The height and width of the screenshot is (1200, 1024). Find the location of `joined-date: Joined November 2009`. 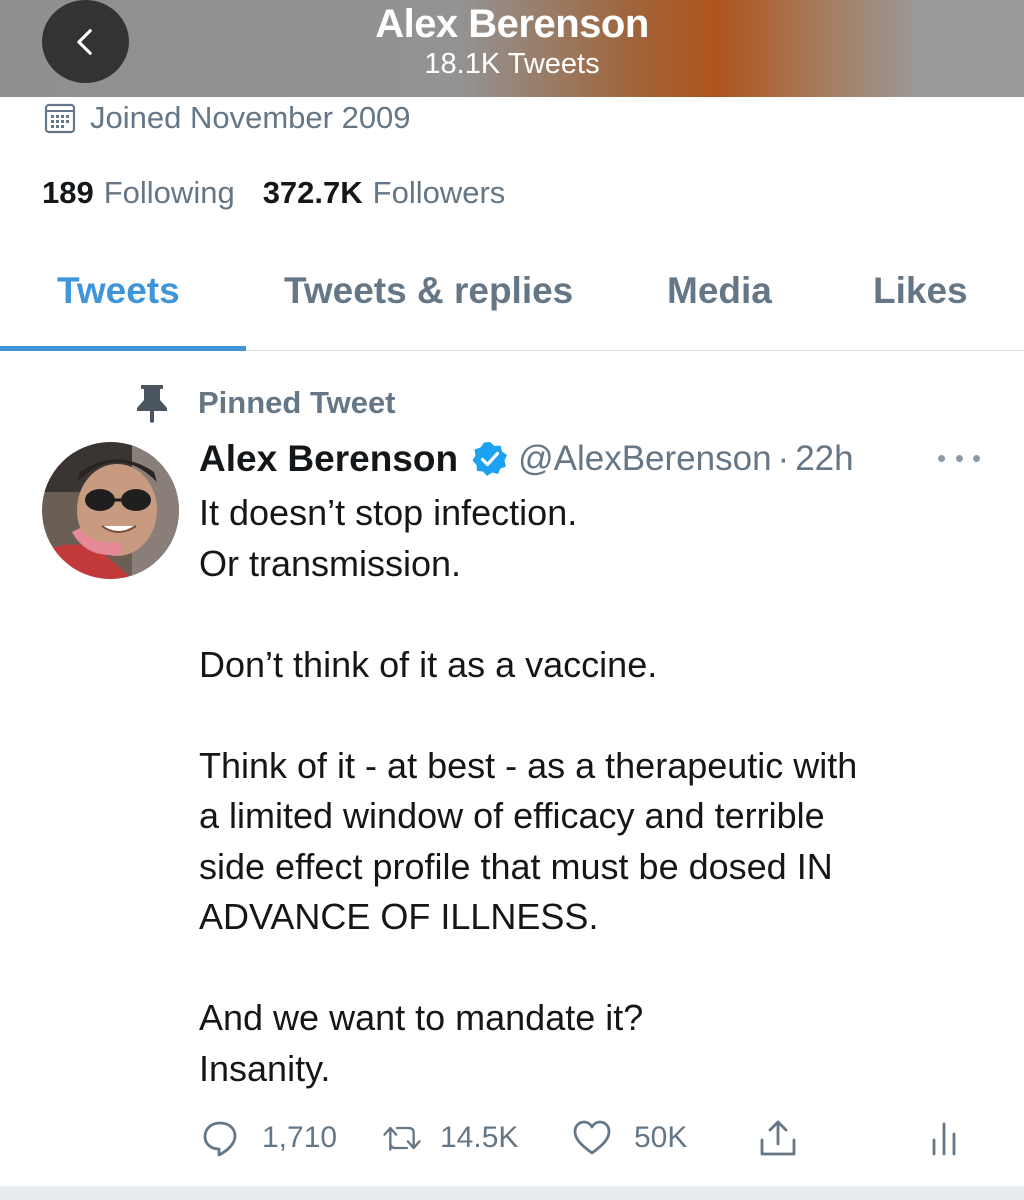

joined-date: Joined November 2009 is located at coordinates (227, 118).